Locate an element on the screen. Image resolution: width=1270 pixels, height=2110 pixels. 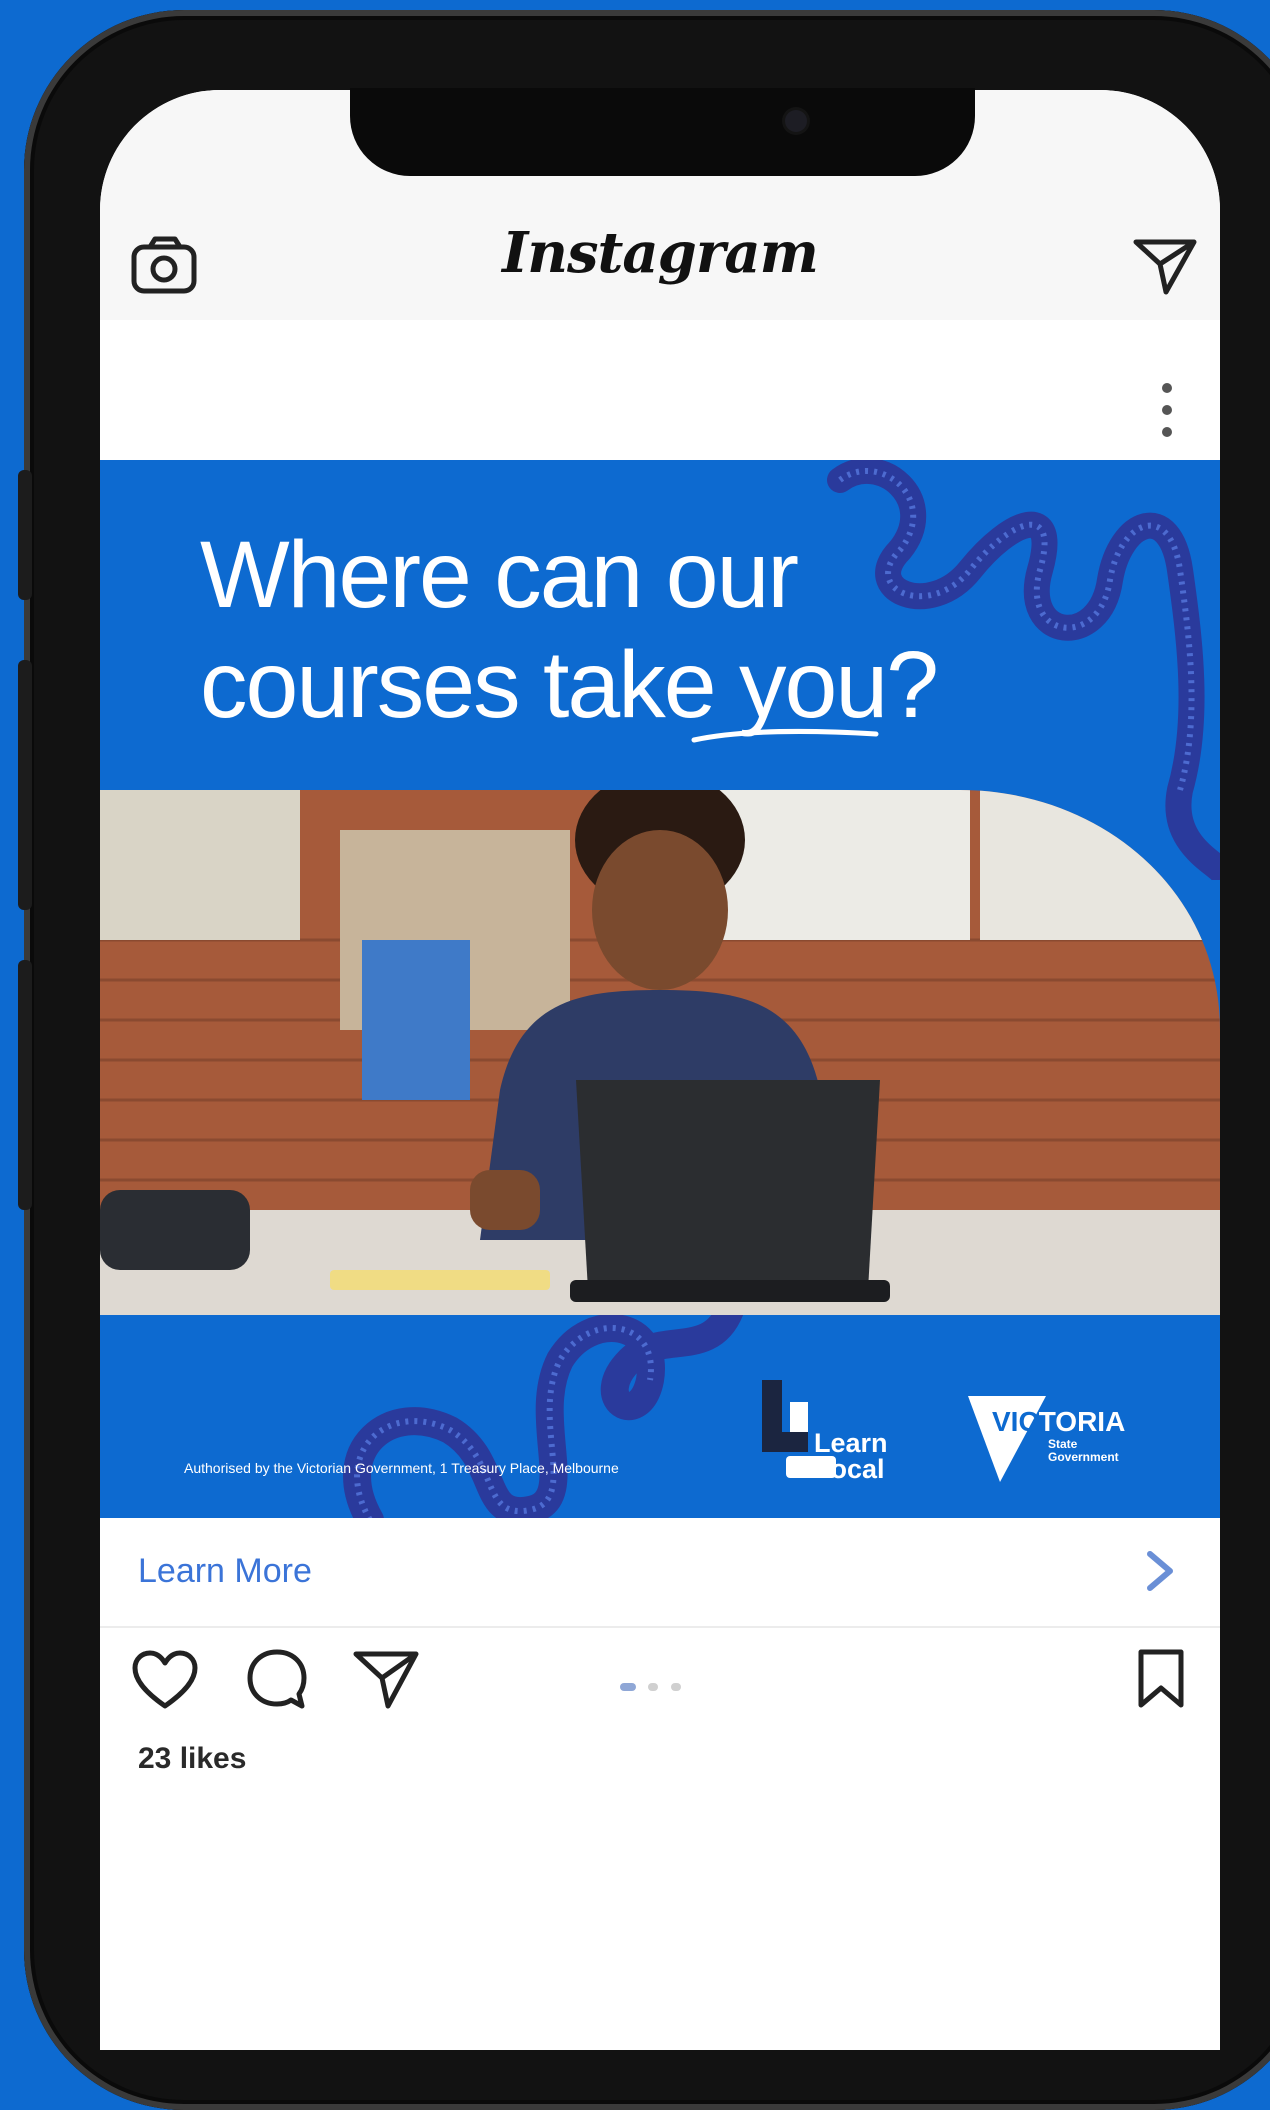
carousel-indicator is located at coordinates (654, 1687).